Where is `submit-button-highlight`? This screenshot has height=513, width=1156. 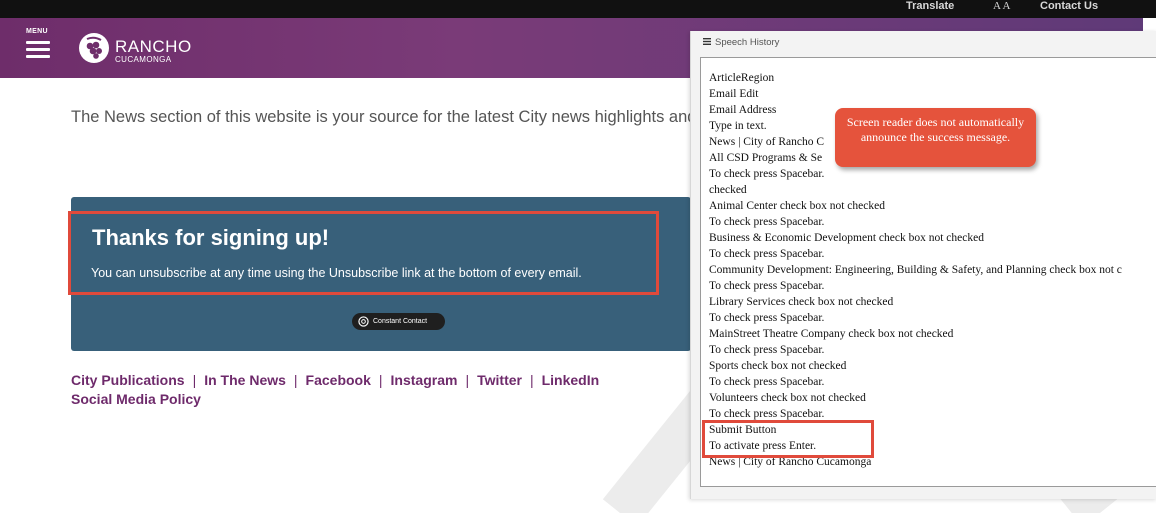
submit-button-highlight is located at coordinates (788, 439).